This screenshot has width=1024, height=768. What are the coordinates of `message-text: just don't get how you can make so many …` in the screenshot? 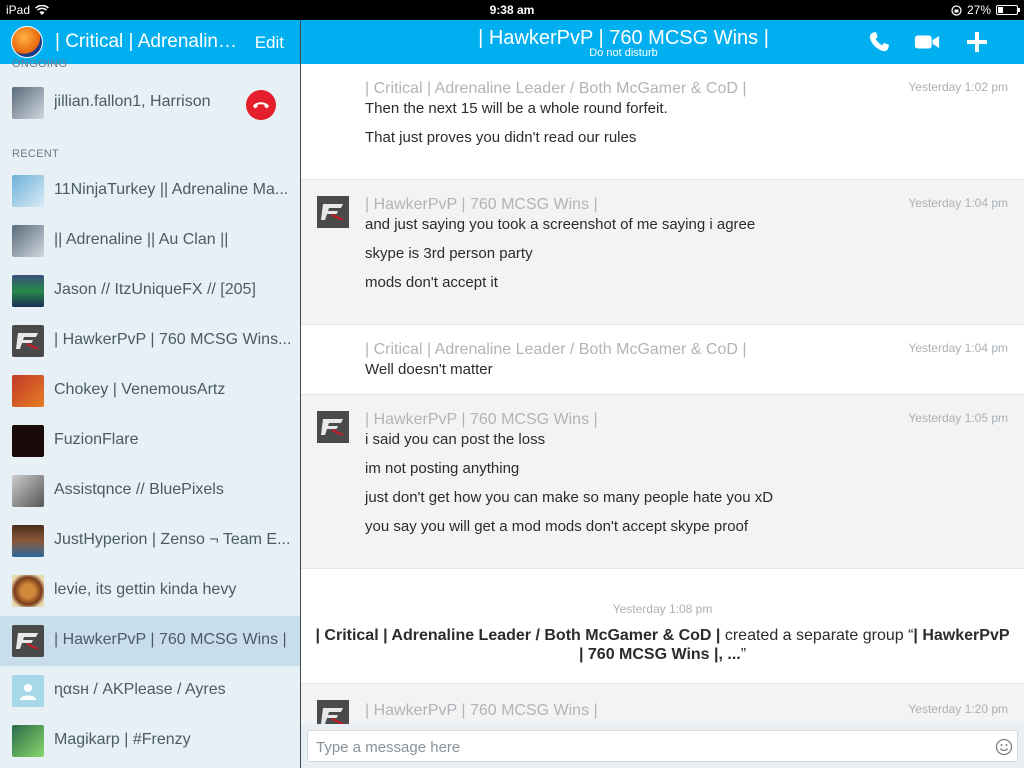 It's located at (569, 497).